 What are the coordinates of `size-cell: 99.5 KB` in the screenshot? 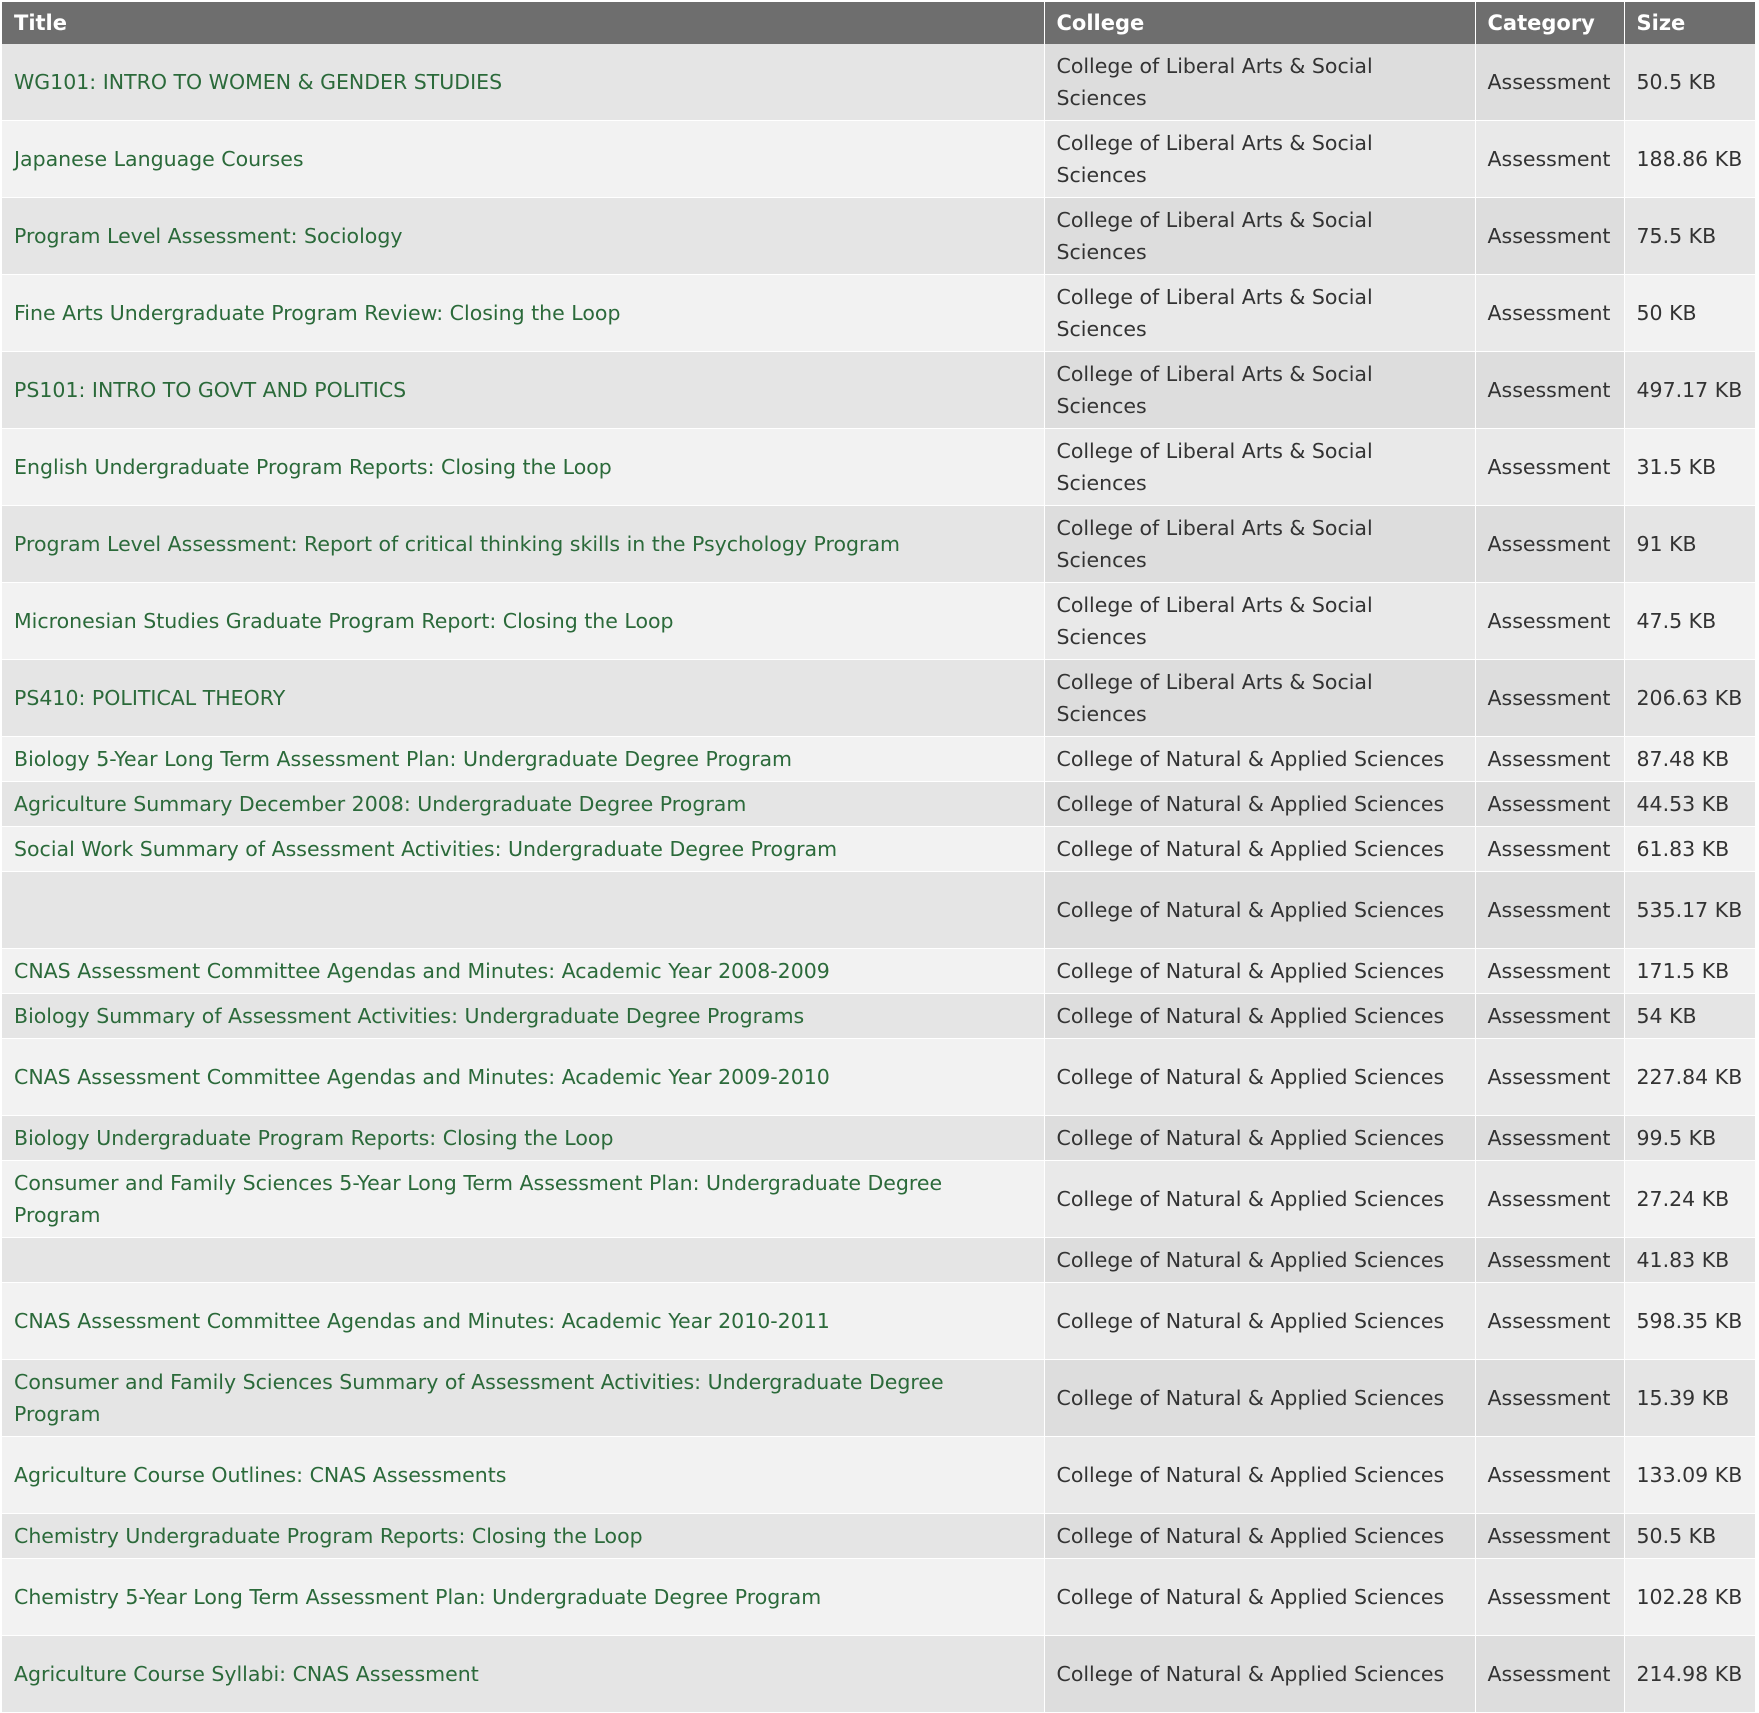 It's located at (1689, 1138).